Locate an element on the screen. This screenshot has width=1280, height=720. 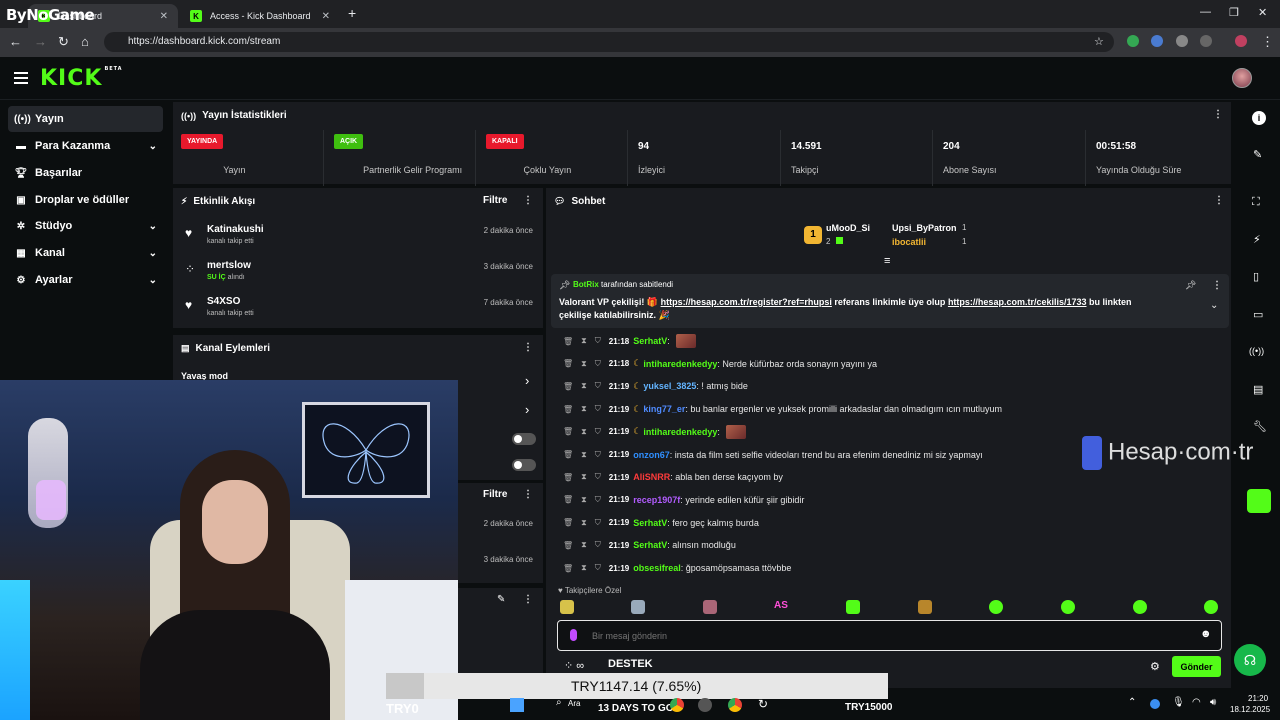
chevron-right-icon: › is located at coordinates (527, 380).